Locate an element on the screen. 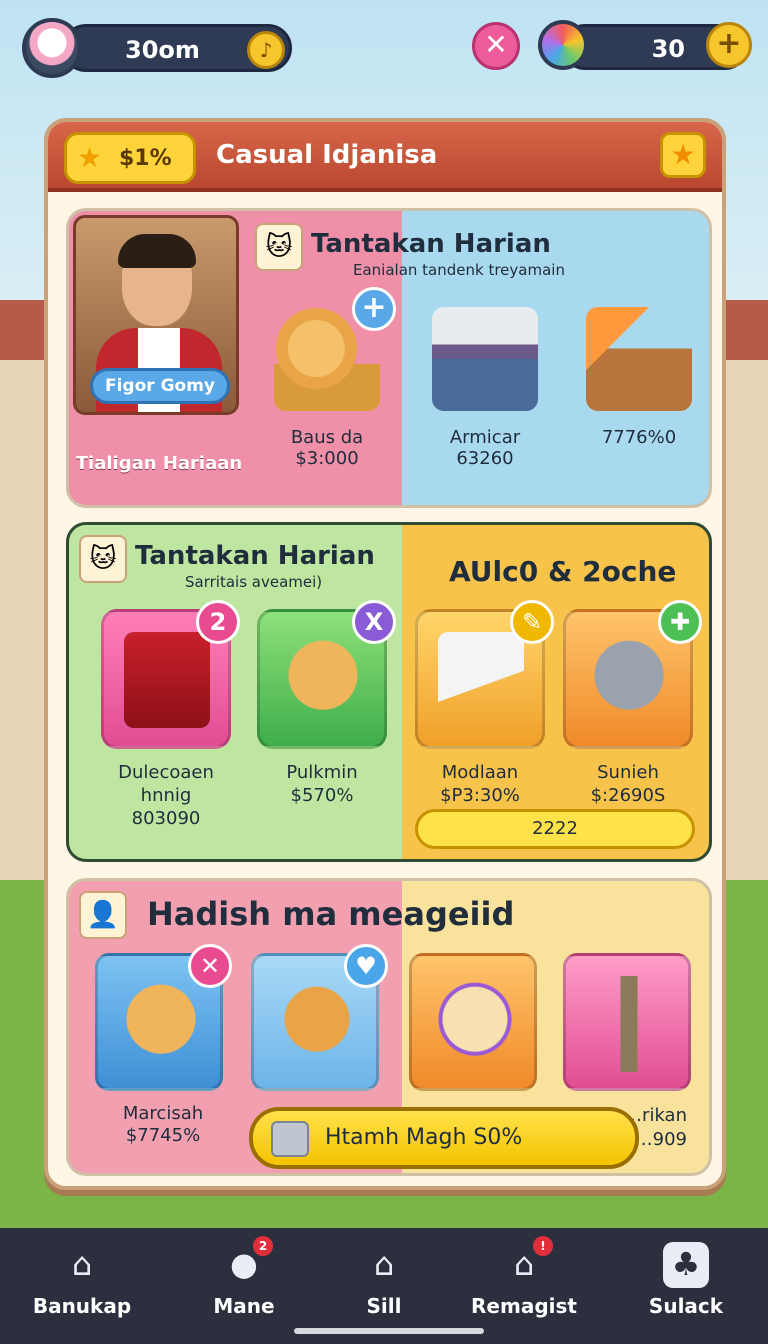 Image resolution: width=768 pixels, height=1344 pixels. house-alert-icon: ⌂! is located at coordinates (527, 1262).